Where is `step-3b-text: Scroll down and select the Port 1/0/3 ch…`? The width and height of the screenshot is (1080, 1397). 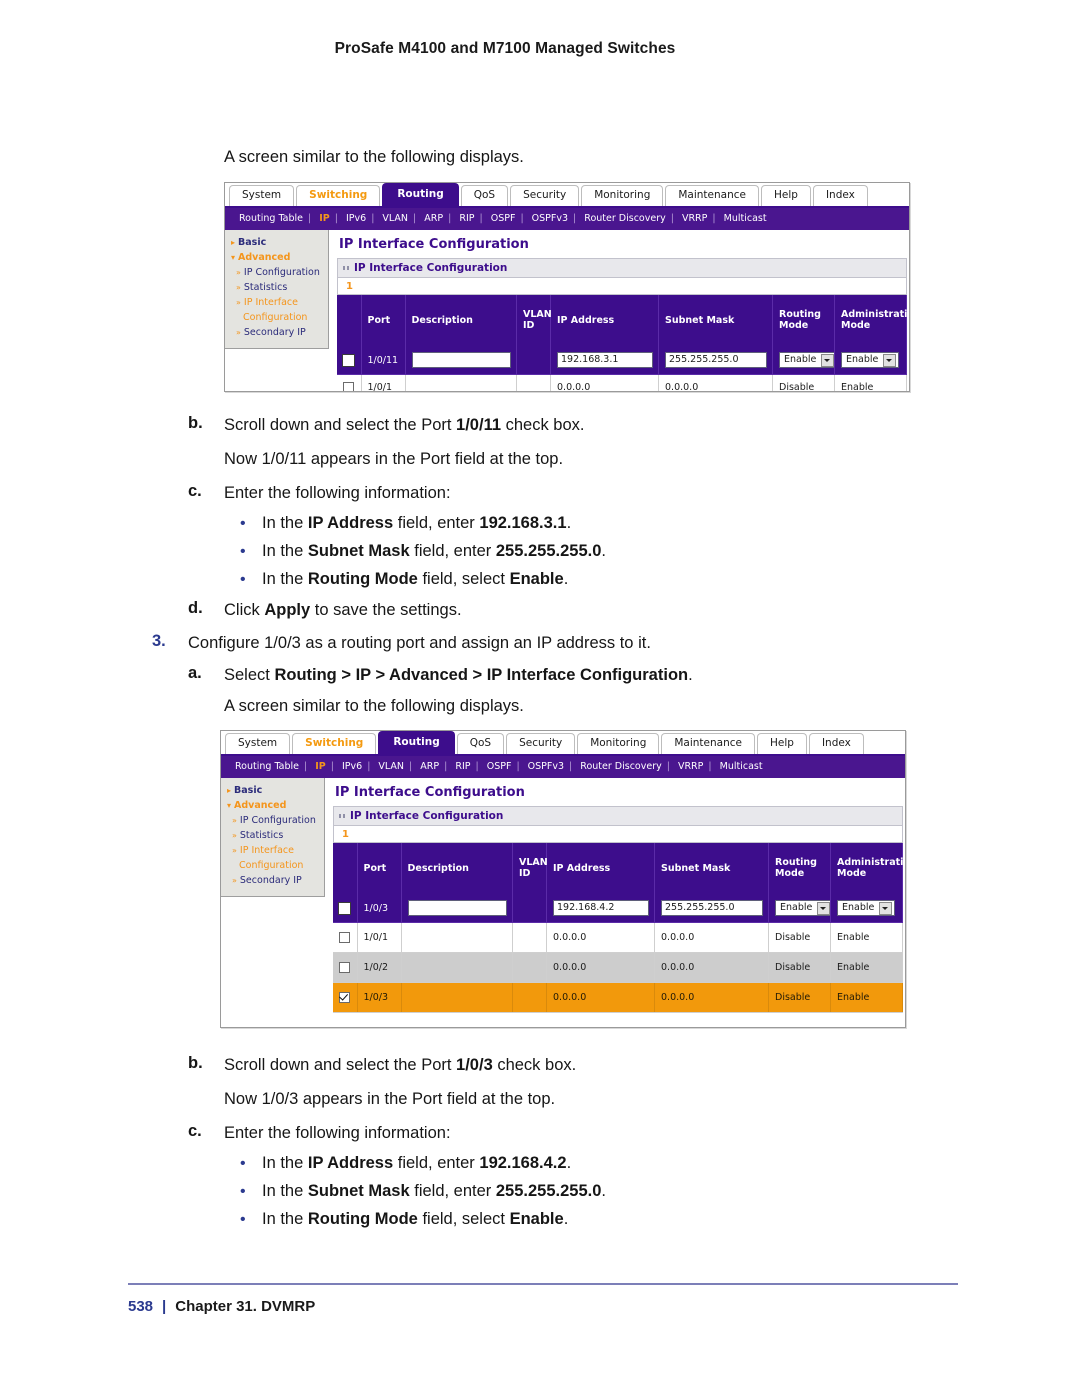
step-3b-text: Scroll down and select the Port 1/0/3 ch… is located at coordinates (400, 1065).